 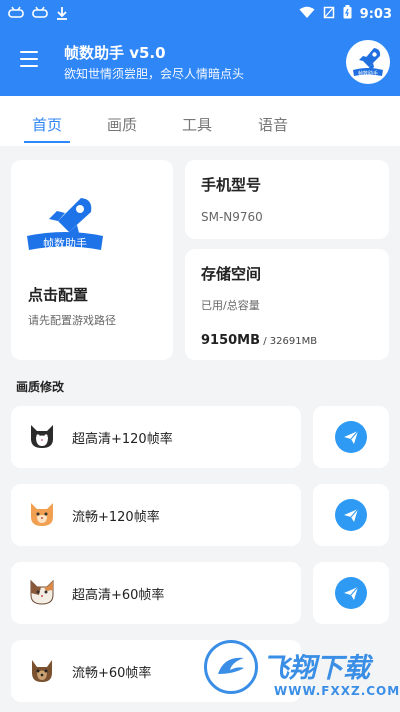 I want to click on menu-icon, so click(x=29, y=52).